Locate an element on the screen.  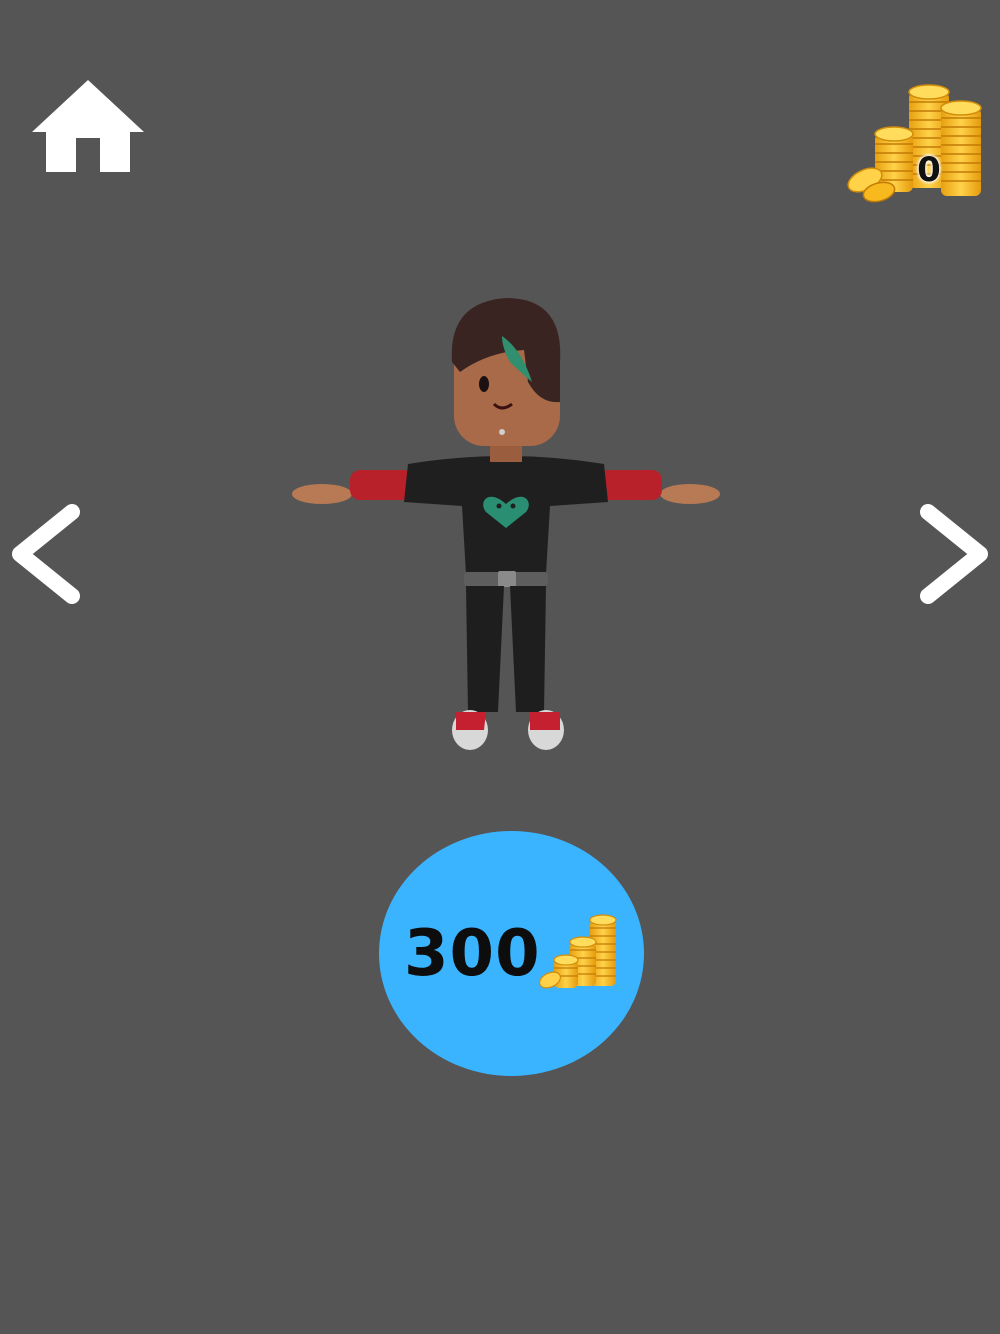
coin-stack-icon is located at coordinates (578, 951).